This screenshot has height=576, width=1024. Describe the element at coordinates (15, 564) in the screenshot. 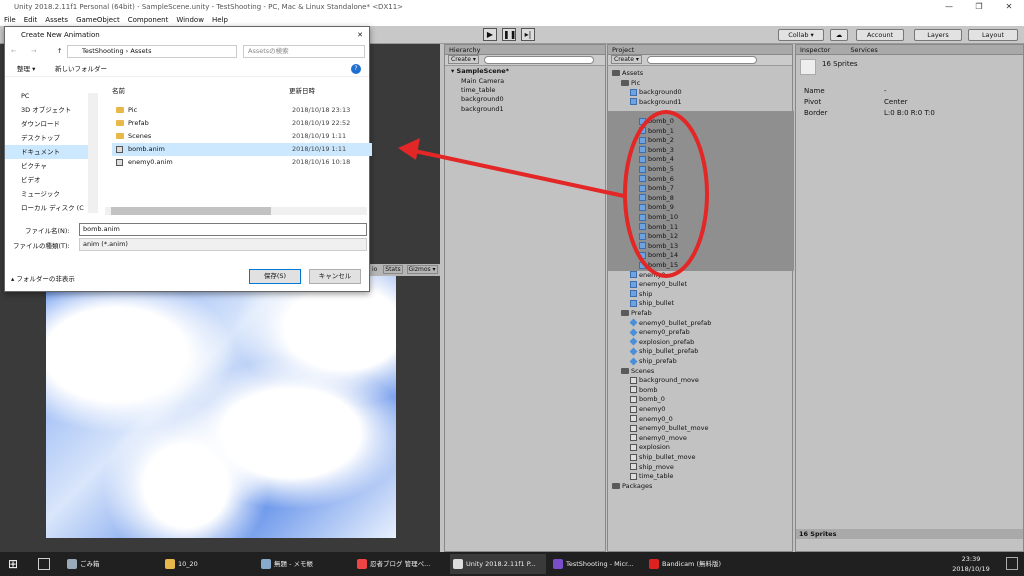

I see `start-icon: ⊞` at that location.